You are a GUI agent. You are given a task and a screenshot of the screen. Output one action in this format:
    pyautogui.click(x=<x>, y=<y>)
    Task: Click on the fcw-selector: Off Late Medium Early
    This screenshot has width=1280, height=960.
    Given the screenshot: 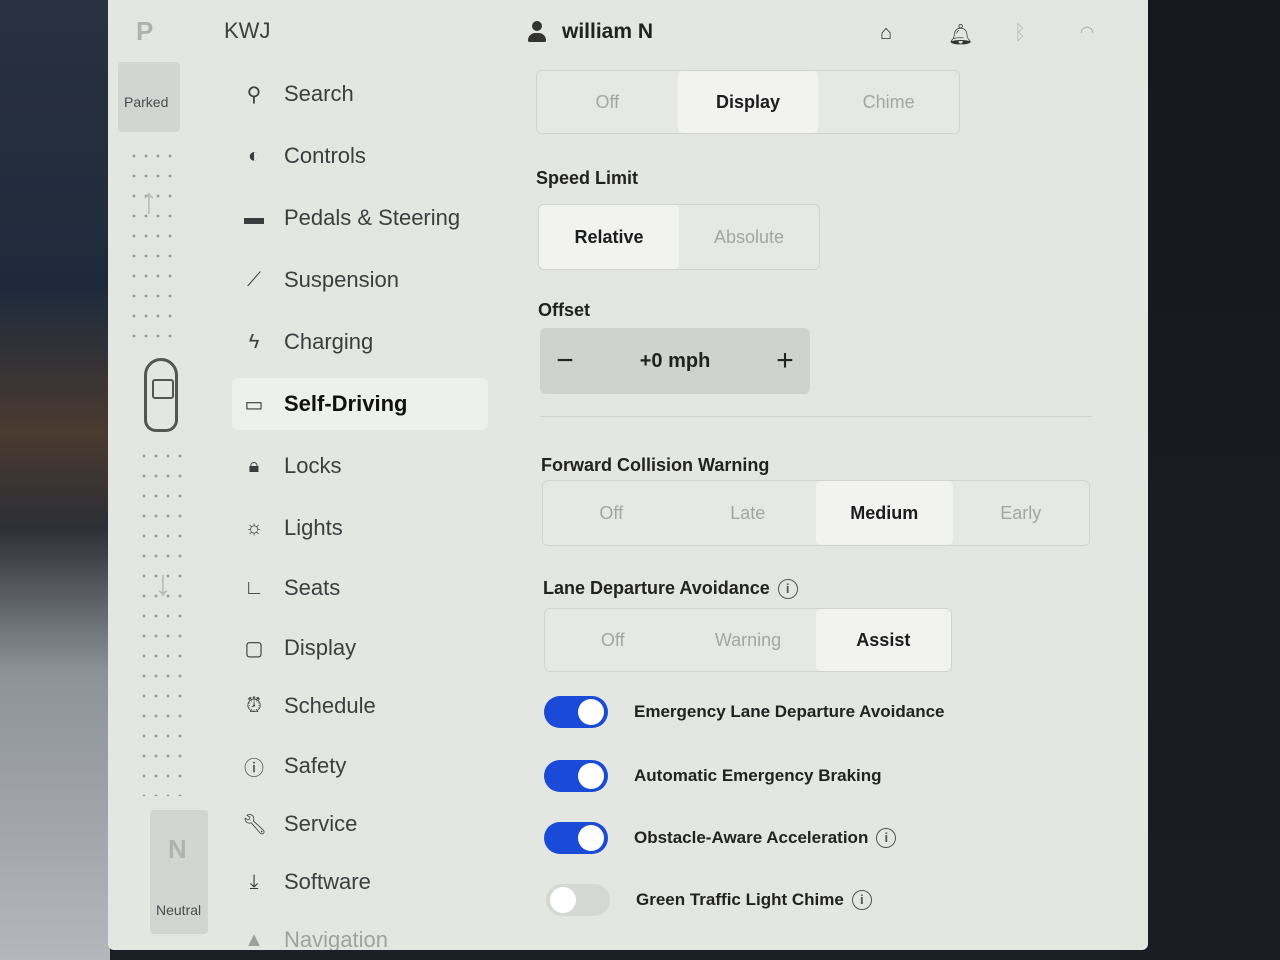 What is the action you would take?
    pyautogui.click(x=816, y=513)
    